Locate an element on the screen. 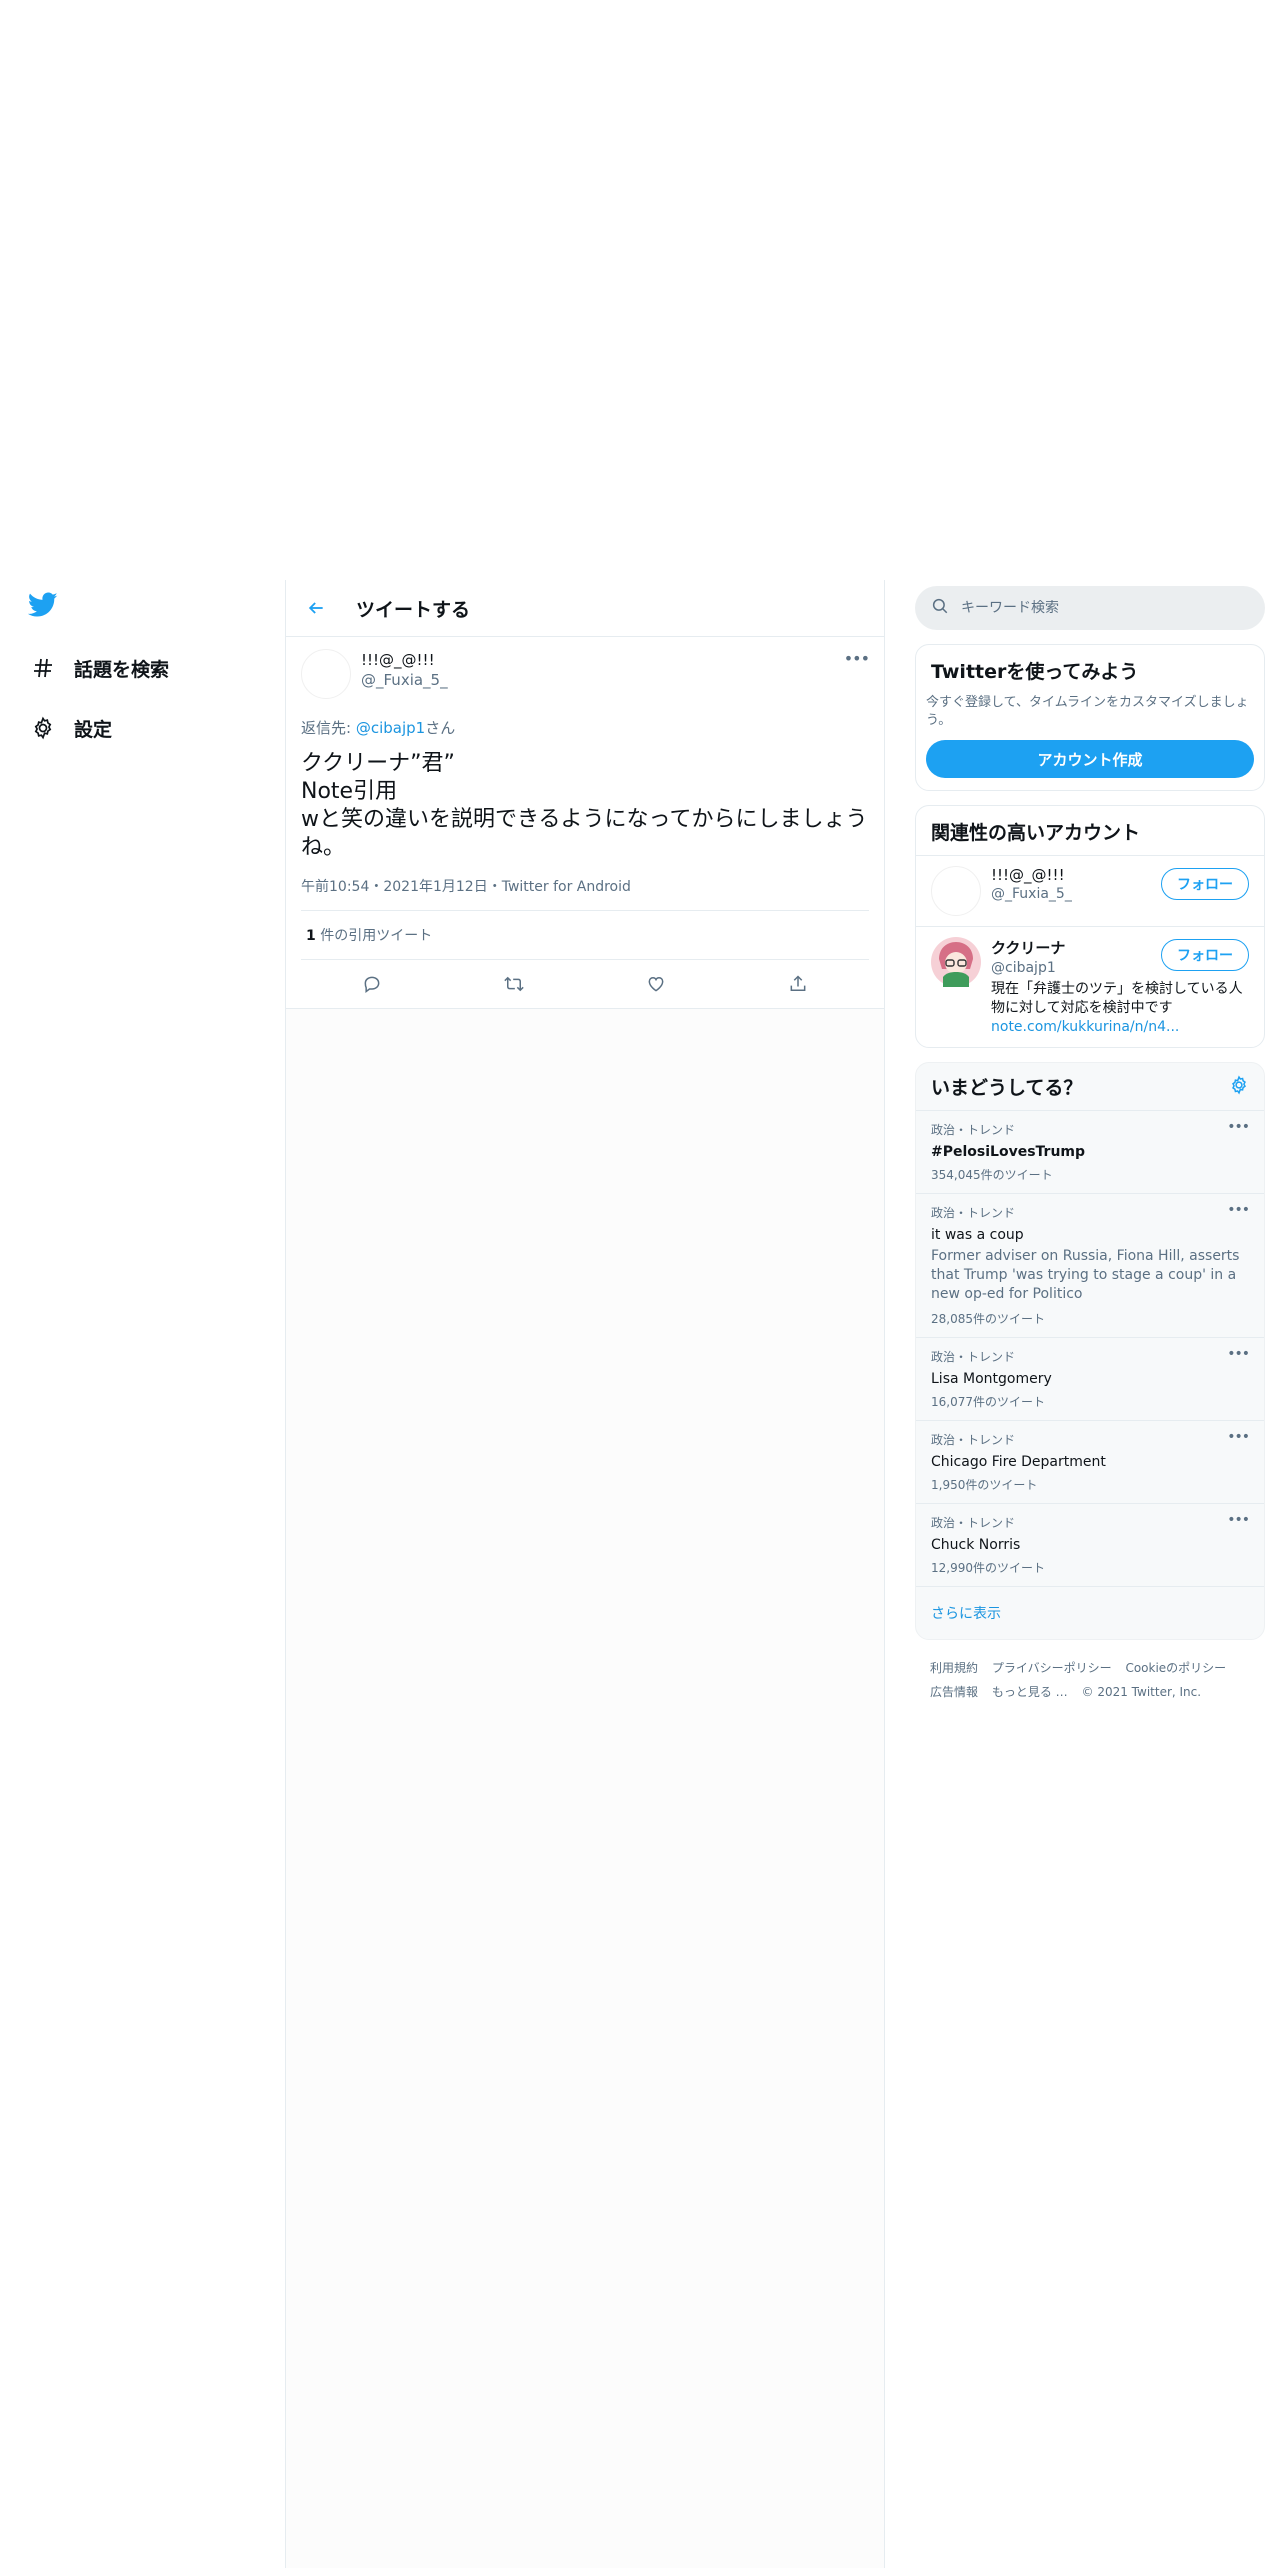 Image resolution: width=1284 pixels, height=2568 pixels. twitter-logo-icon is located at coordinates (44, 607).